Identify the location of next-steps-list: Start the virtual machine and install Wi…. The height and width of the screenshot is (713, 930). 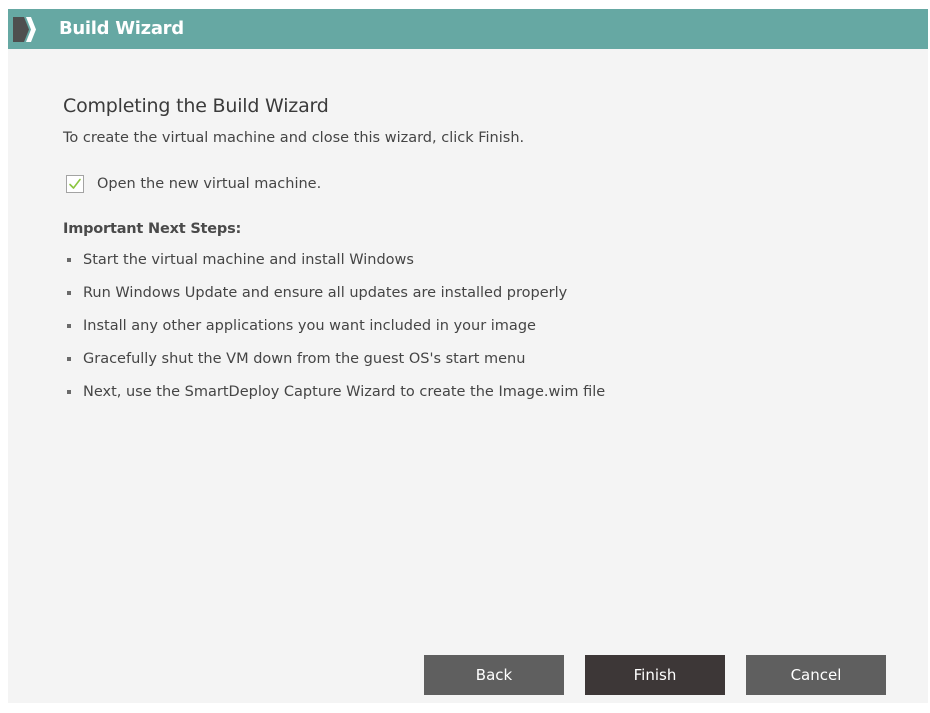
(335, 331).